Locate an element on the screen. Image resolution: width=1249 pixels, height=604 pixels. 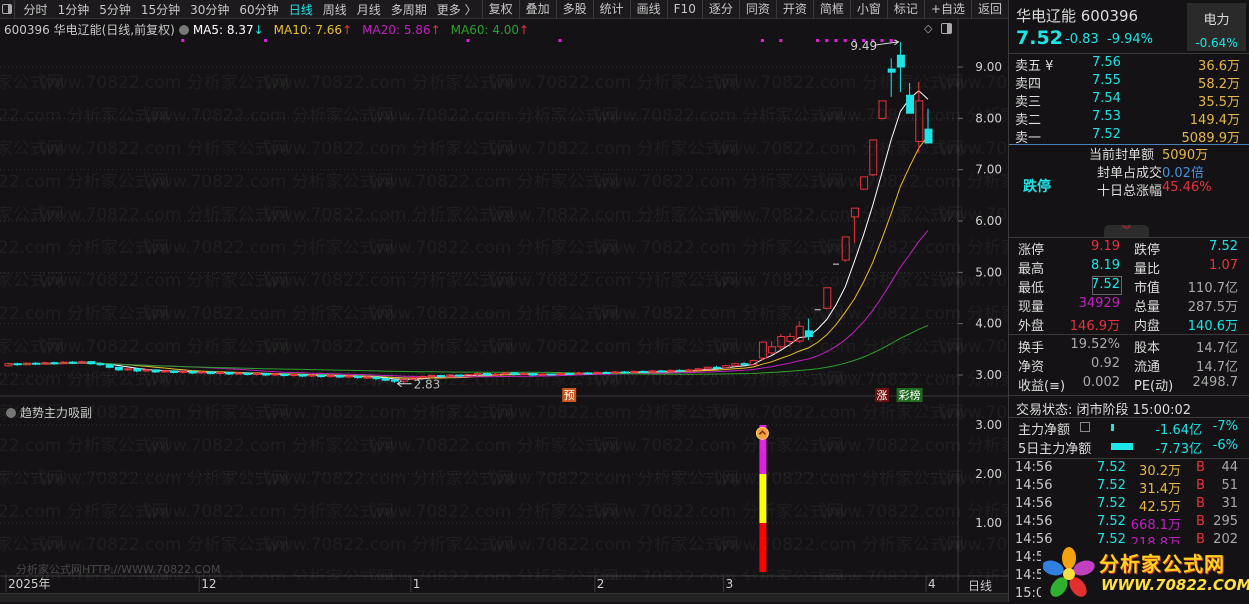
diamond-icon: ◇ is located at coordinates (928, 28).